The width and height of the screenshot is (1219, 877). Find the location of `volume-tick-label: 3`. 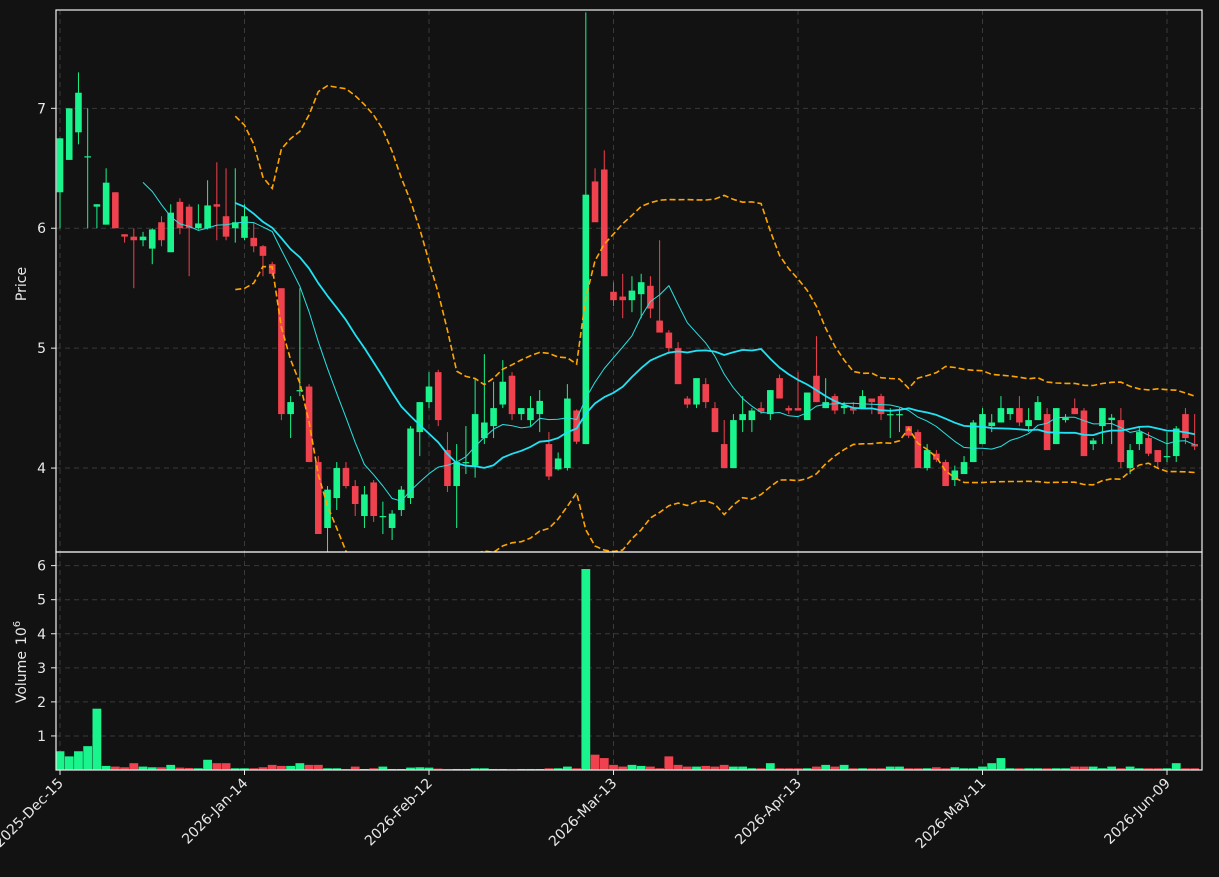

volume-tick-label: 3 is located at coordinates (41, 669).